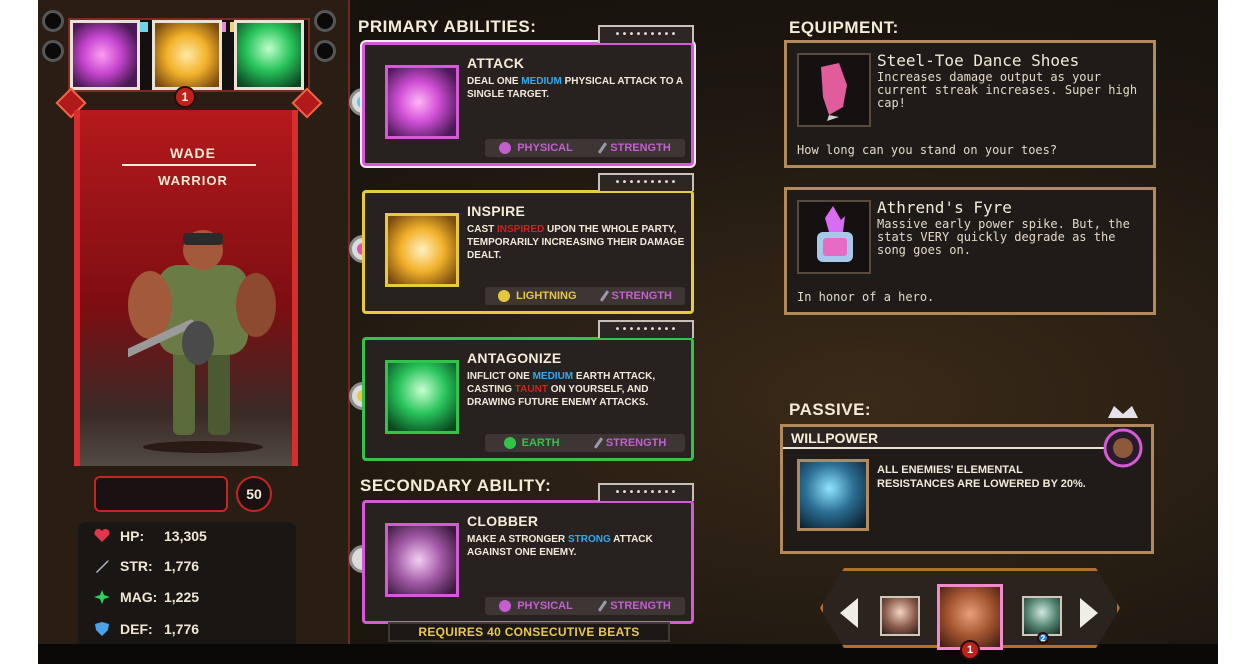  I want to click on selected-count-badge: 1, so click(185, 97).